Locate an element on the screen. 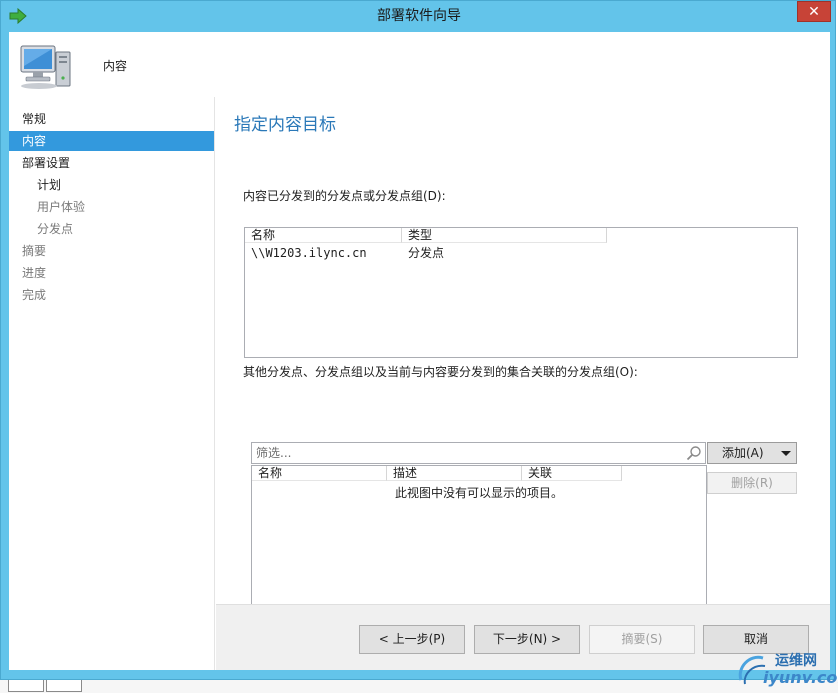 The height and width of the screenshot is (693, 838). watermark-logo: 运维网 iyunv.com is located at coordinates (786, 670).